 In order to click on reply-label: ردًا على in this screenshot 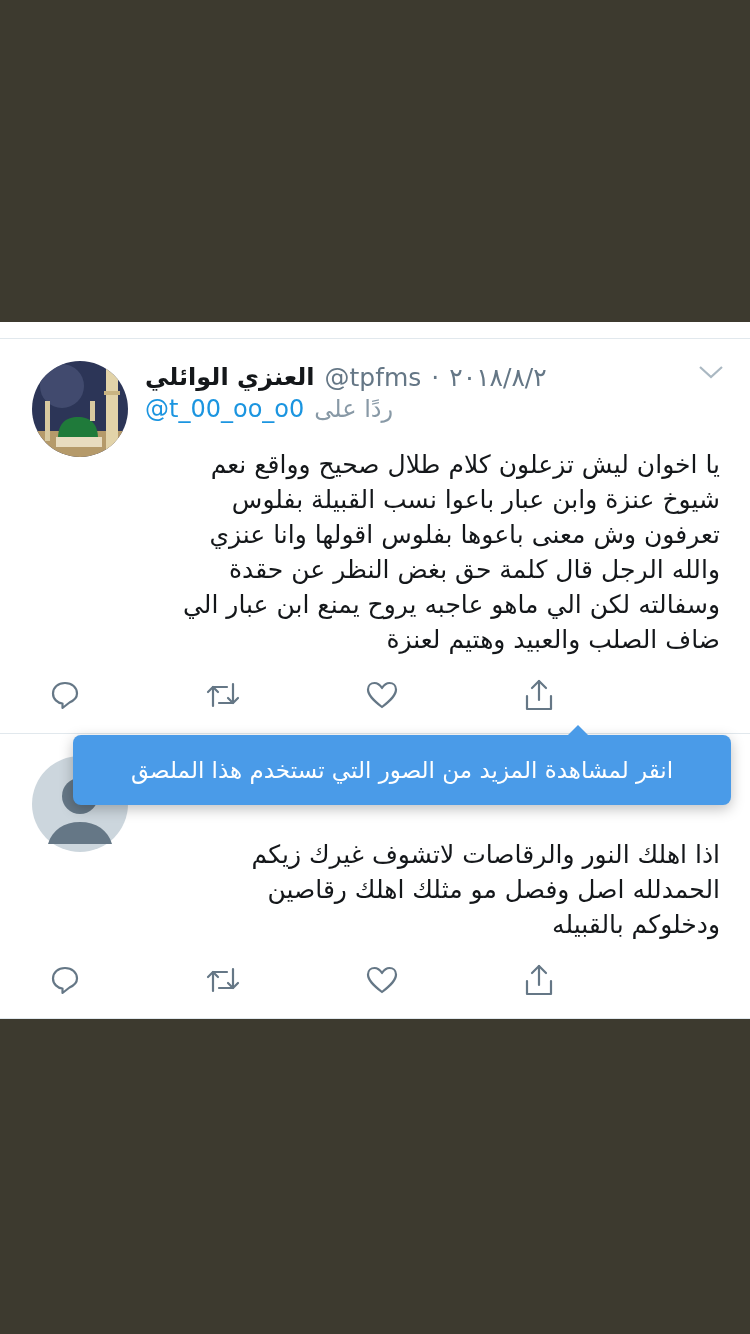, I will do `click(354, 409)`.